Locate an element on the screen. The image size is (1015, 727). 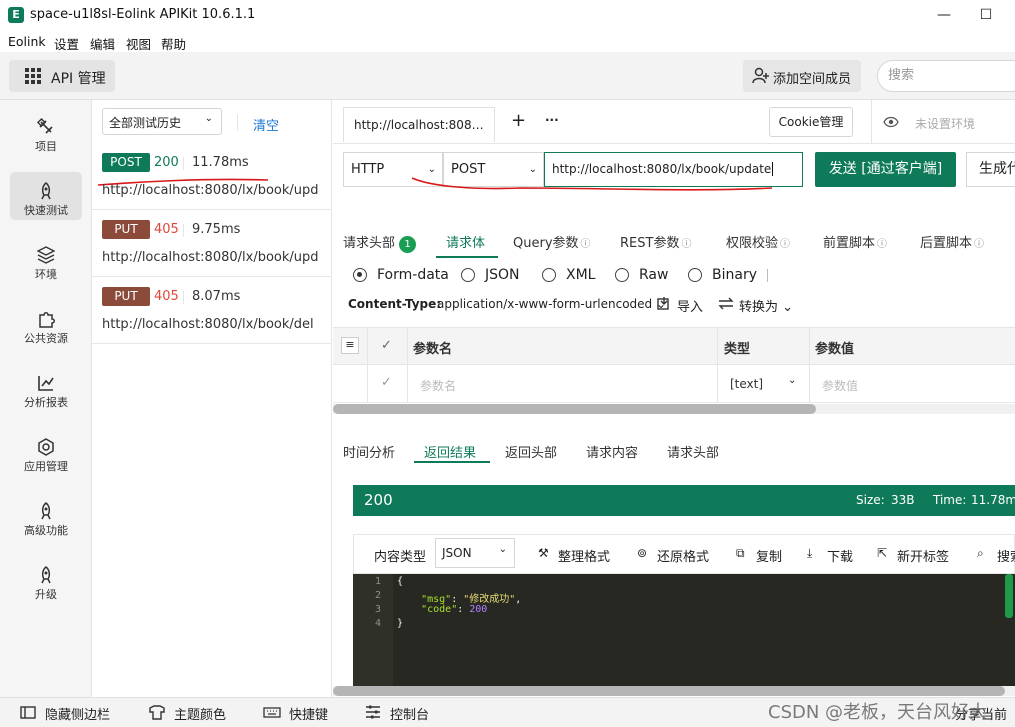
sidebar-item-0: 项目 is located at coordinates (46, 132).